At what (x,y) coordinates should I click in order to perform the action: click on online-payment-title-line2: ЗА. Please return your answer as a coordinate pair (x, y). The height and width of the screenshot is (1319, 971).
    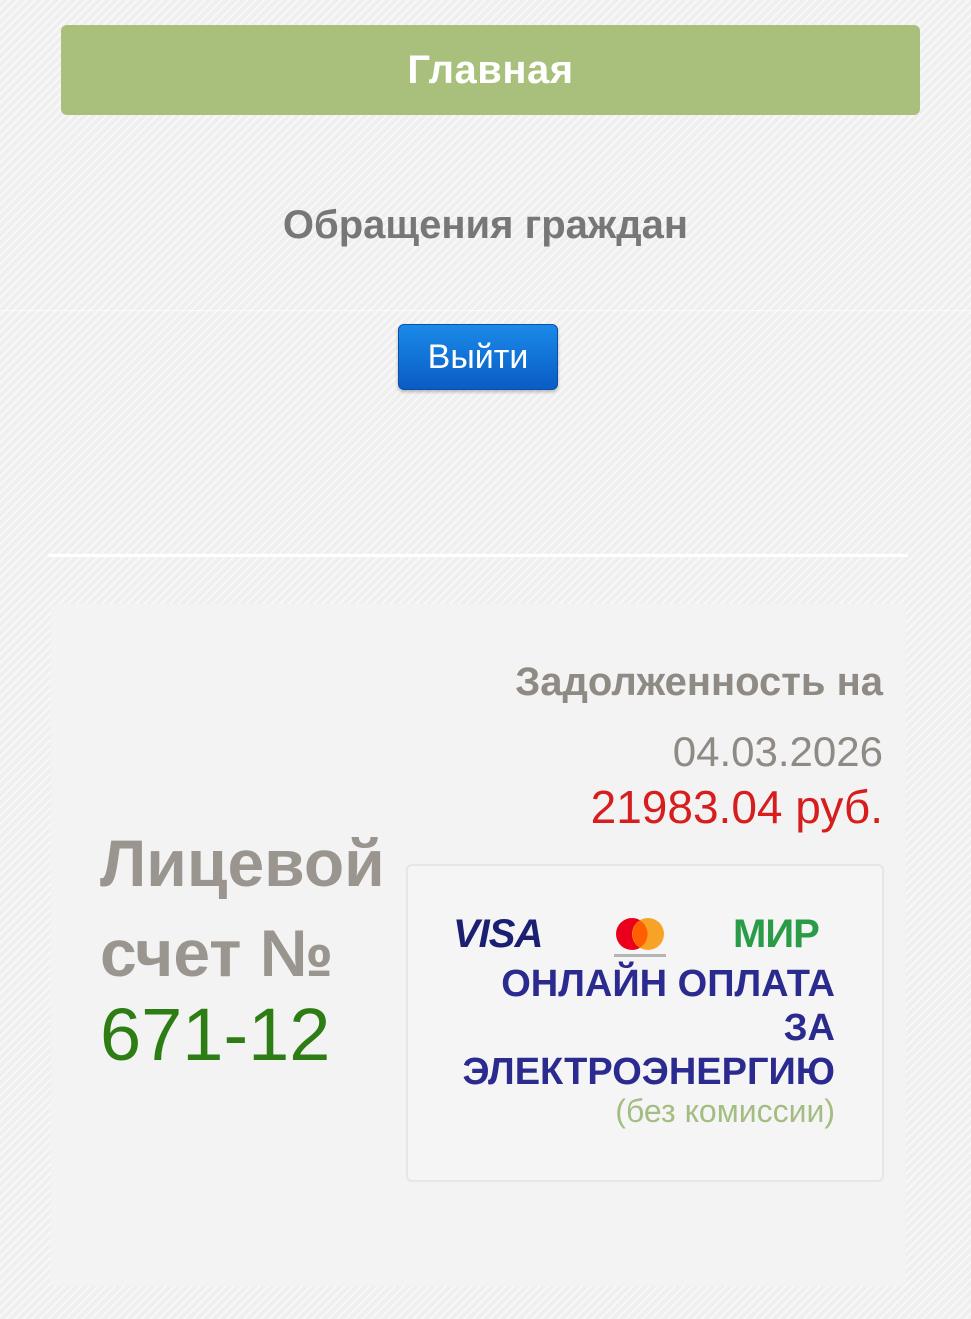
    Looking at the image, I should click on (809, 1028).